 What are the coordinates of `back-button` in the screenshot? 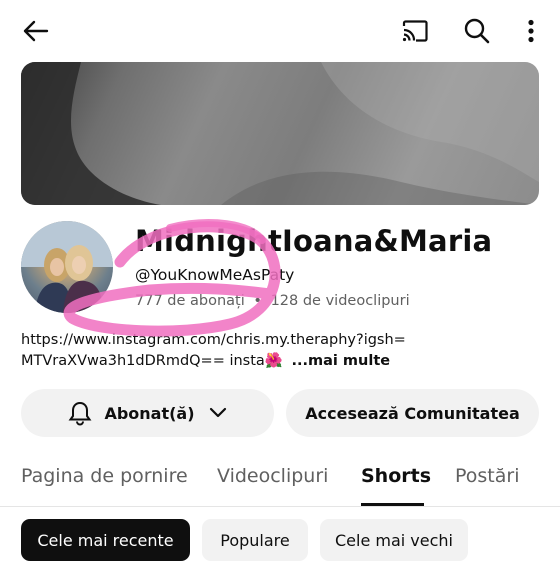 It's located at (35, 31).